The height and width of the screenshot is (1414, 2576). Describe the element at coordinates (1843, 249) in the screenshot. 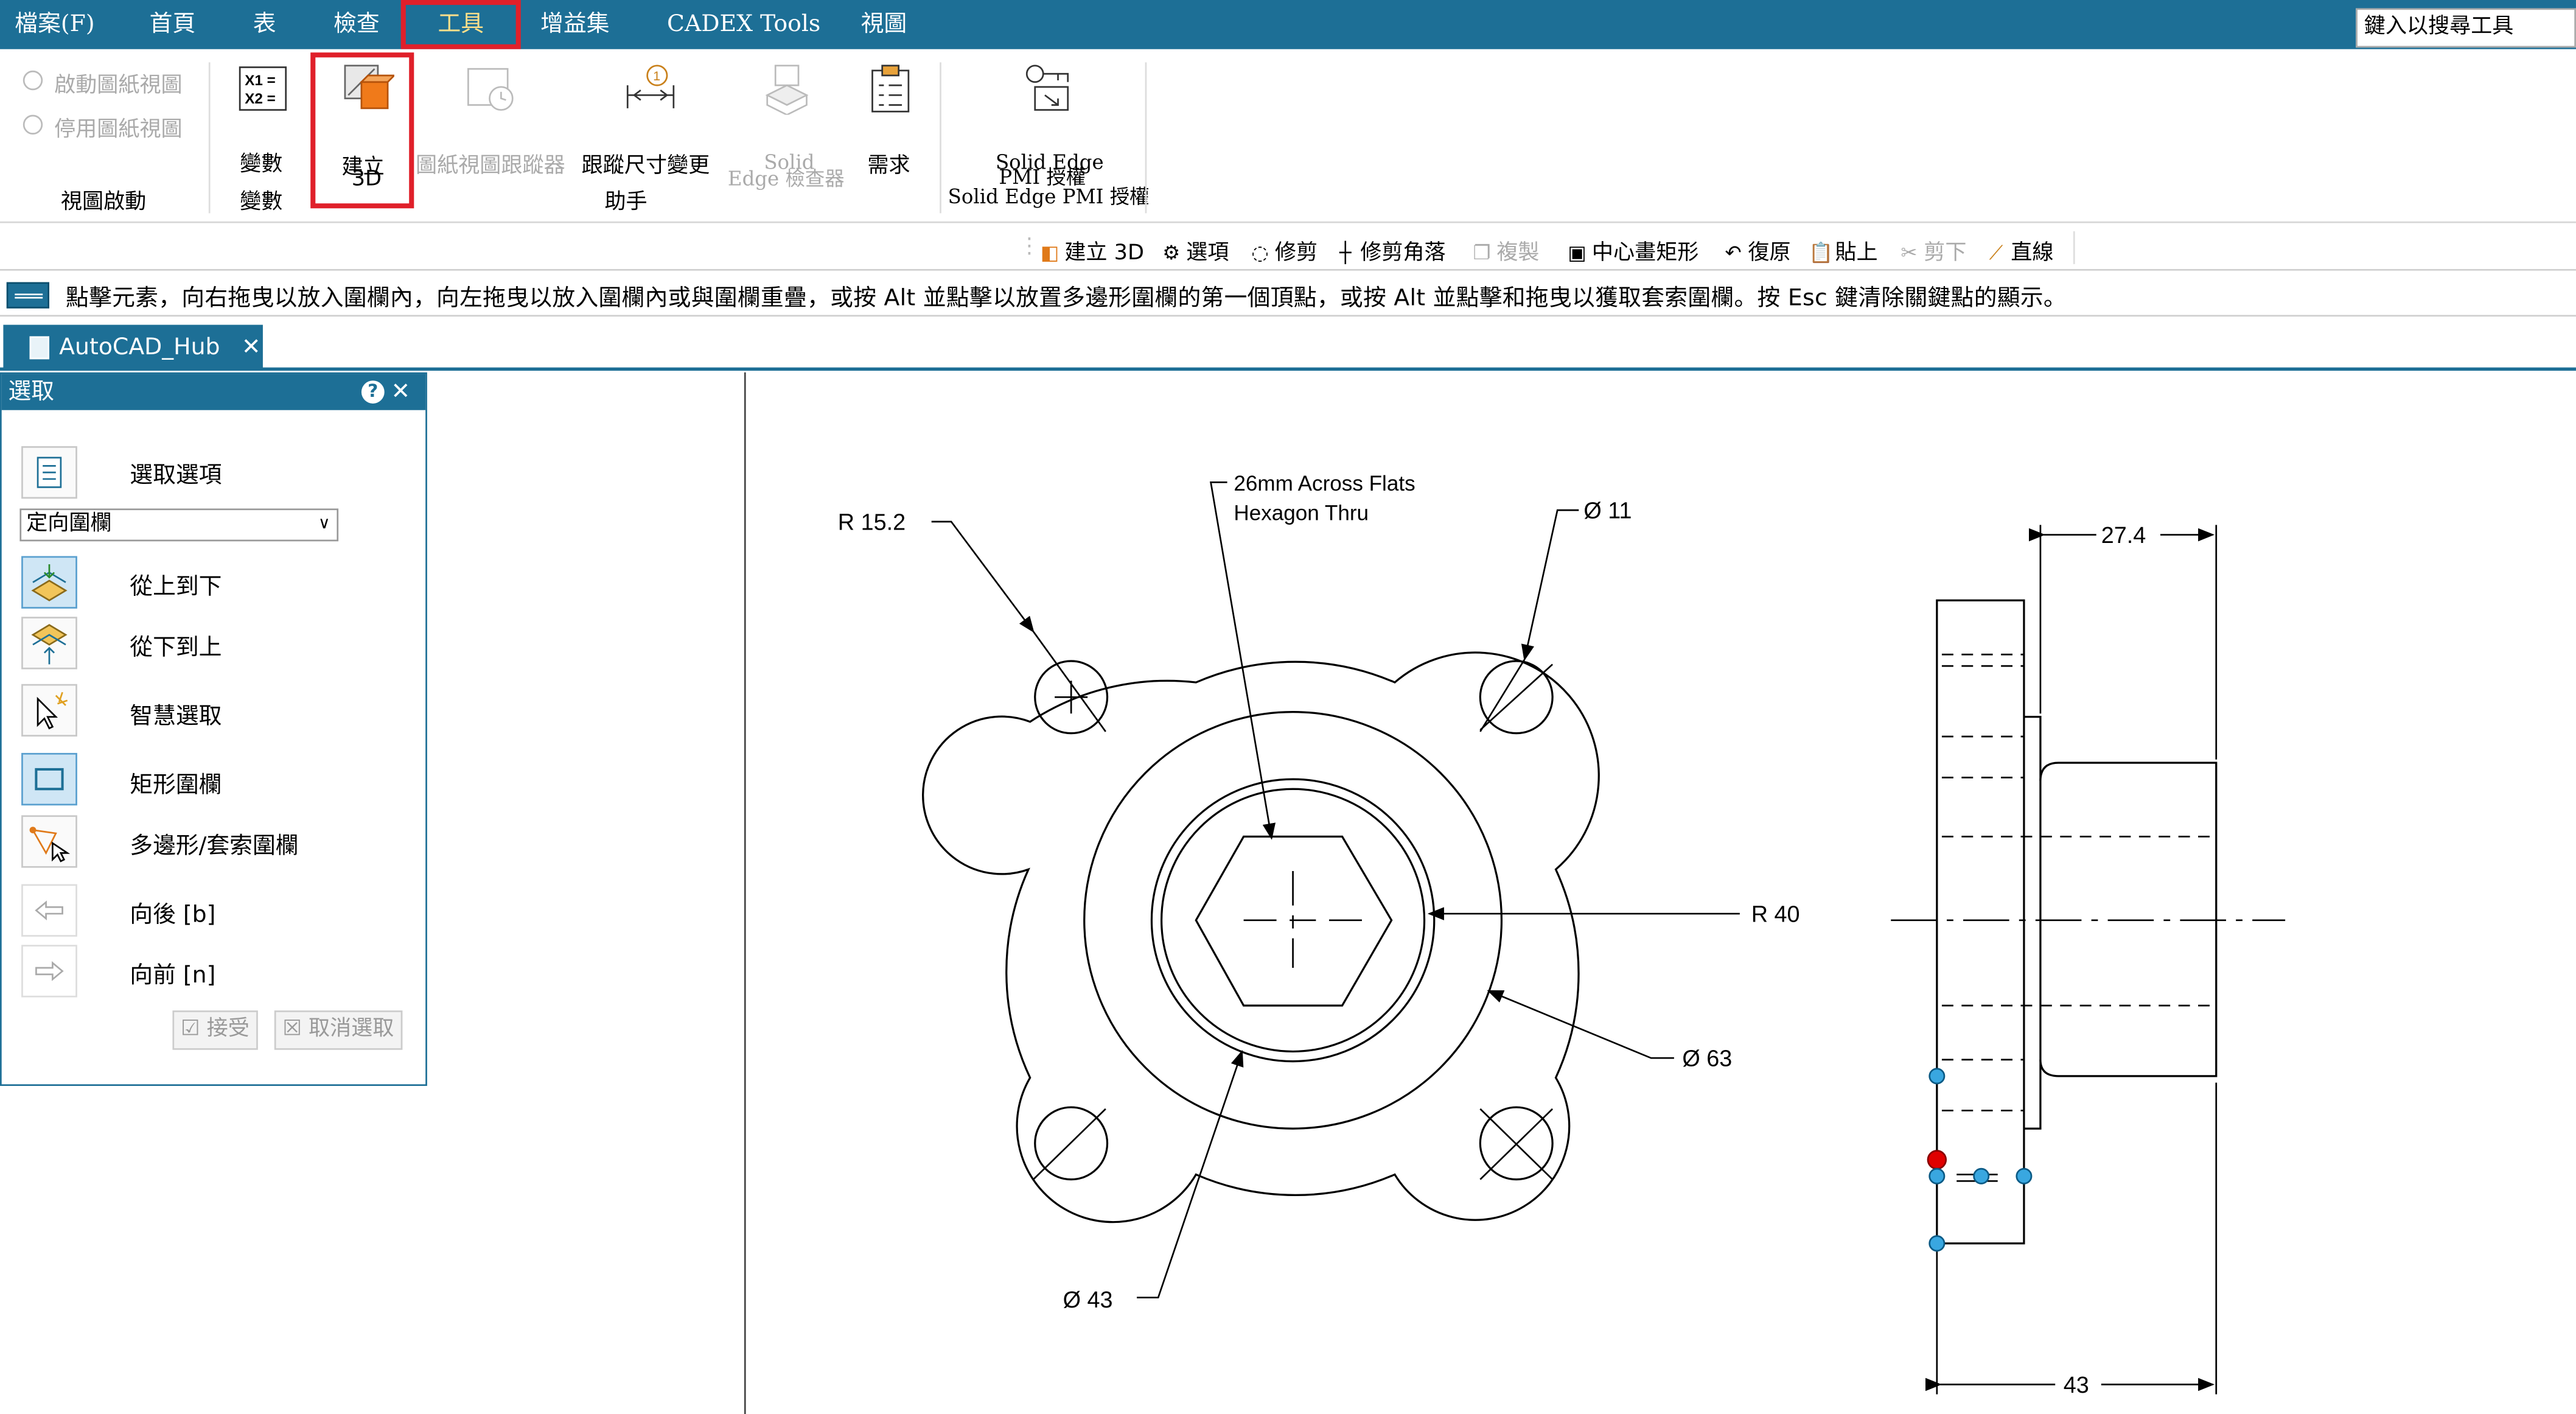

I see `toolbar-paste: 📋 貼上` at that location.